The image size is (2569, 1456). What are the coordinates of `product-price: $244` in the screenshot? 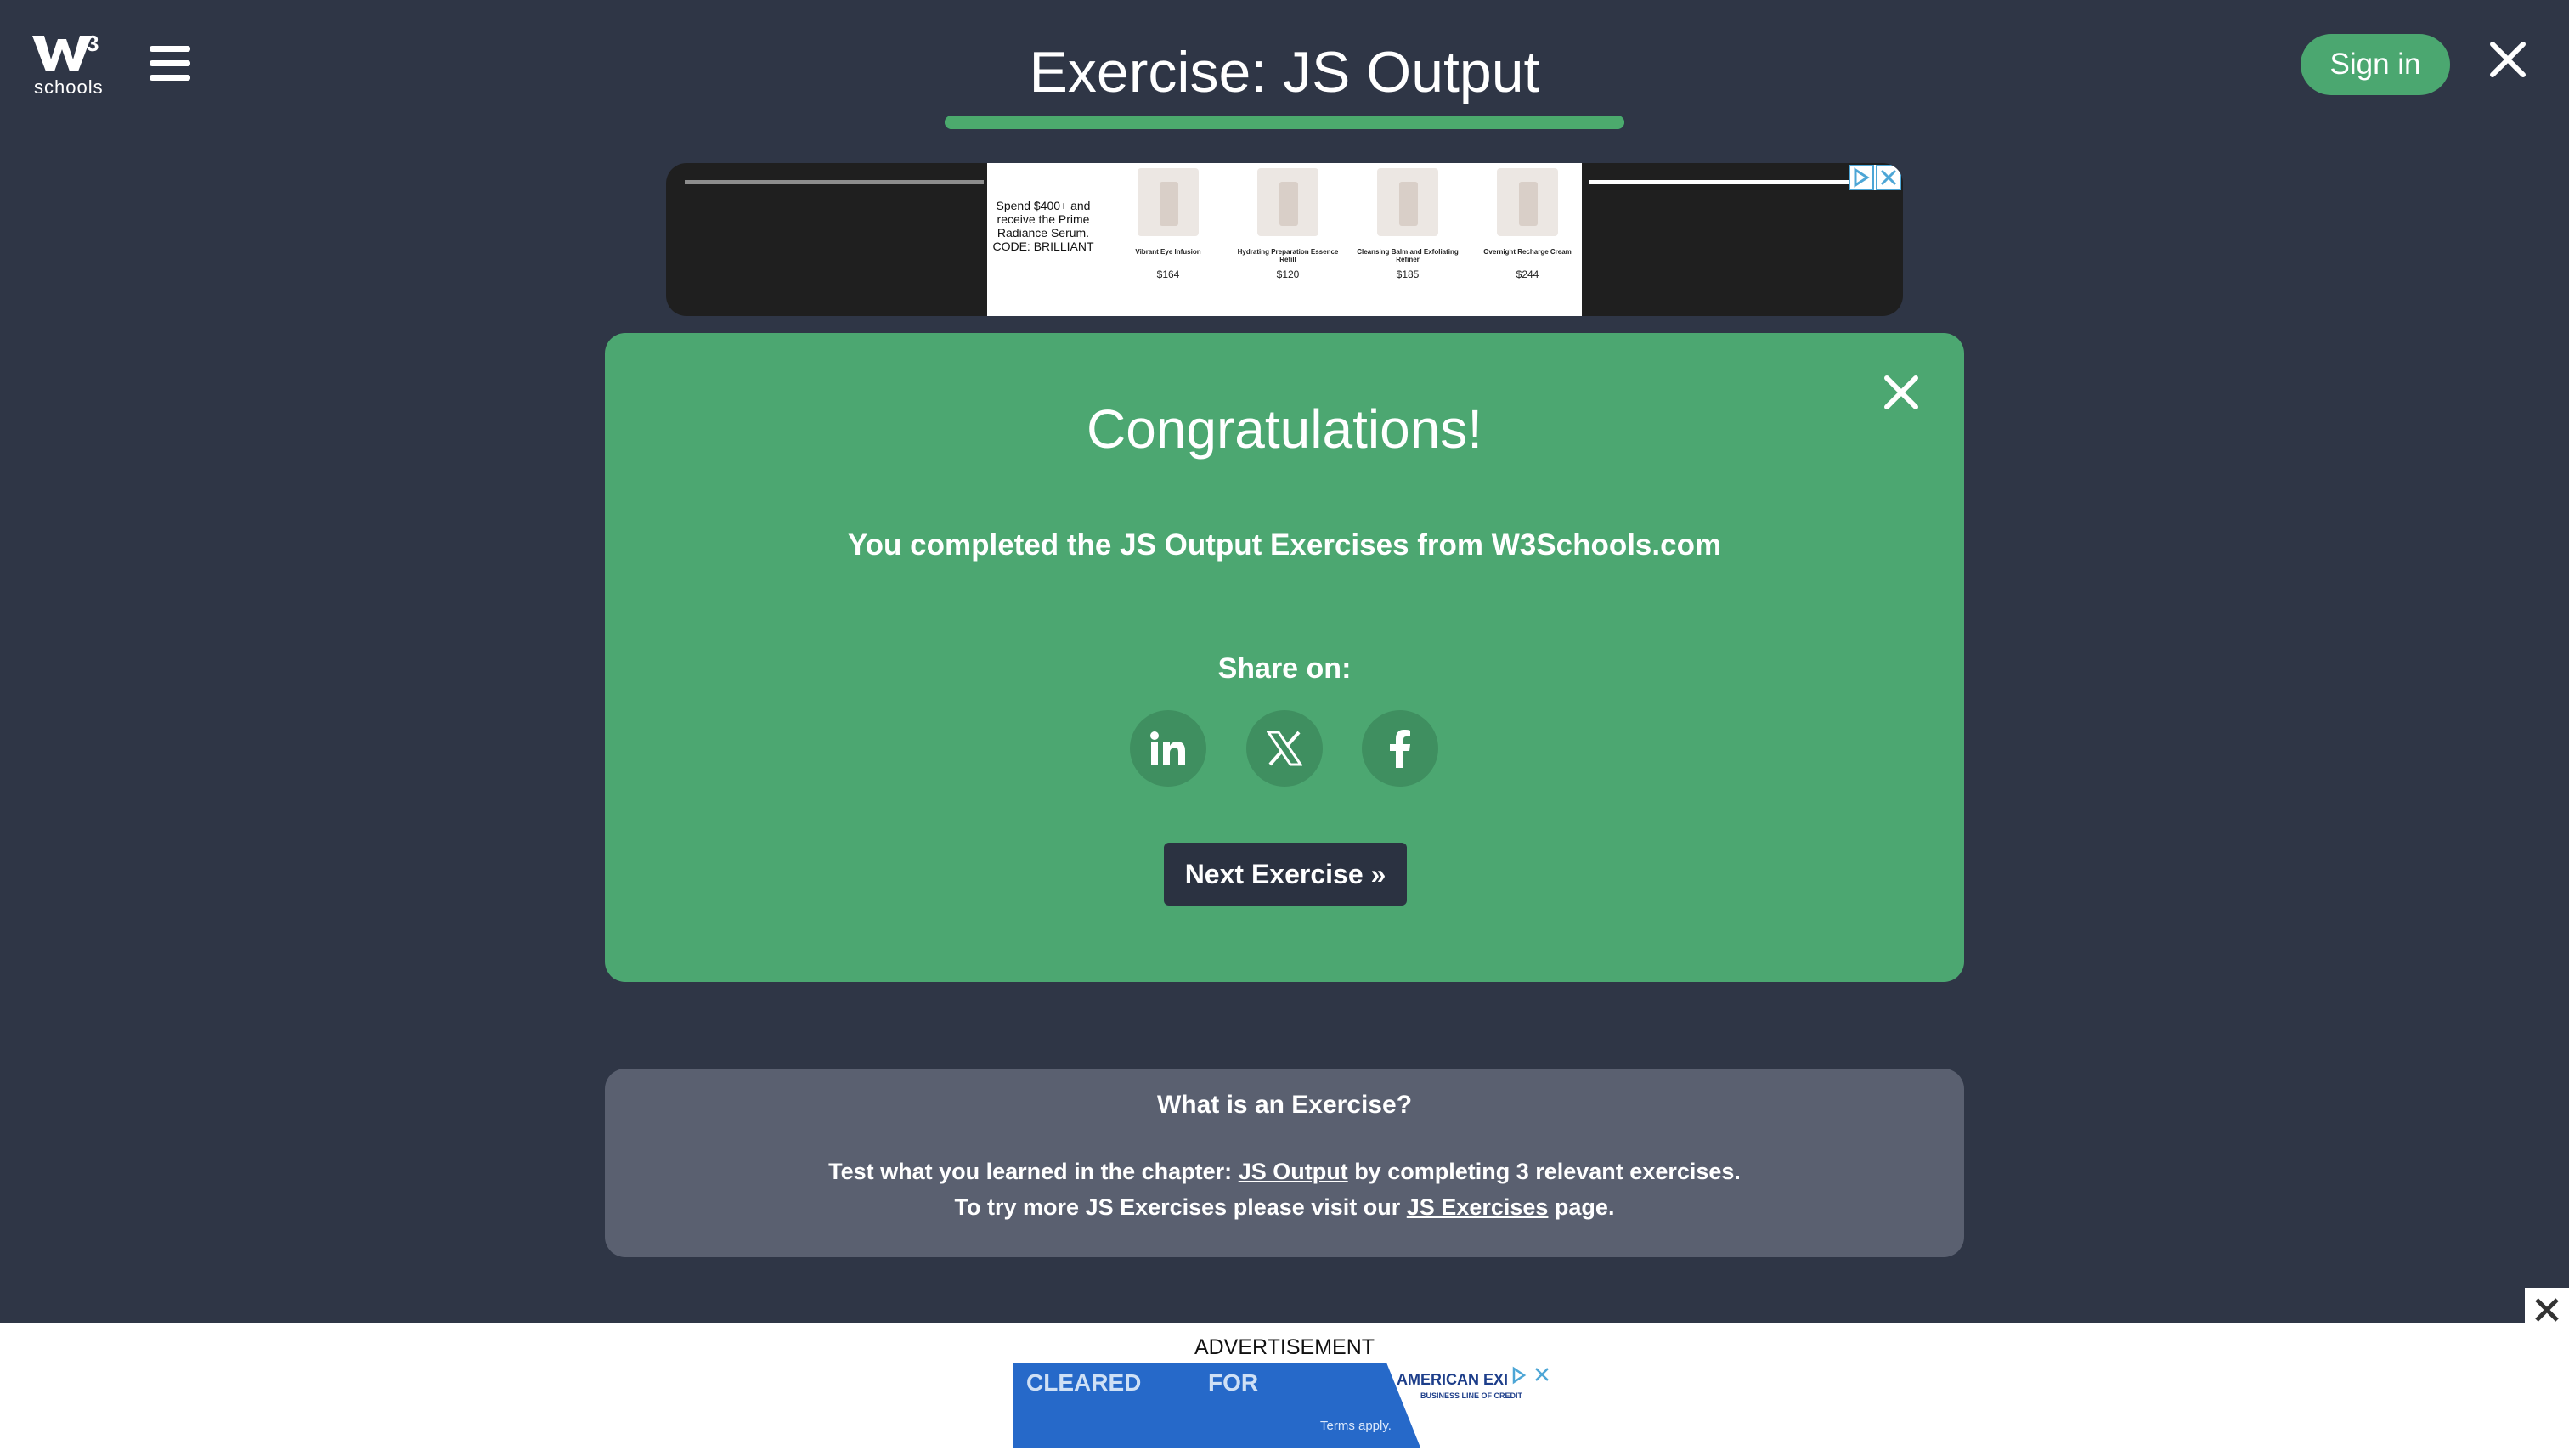 It's located at (1528, 274).